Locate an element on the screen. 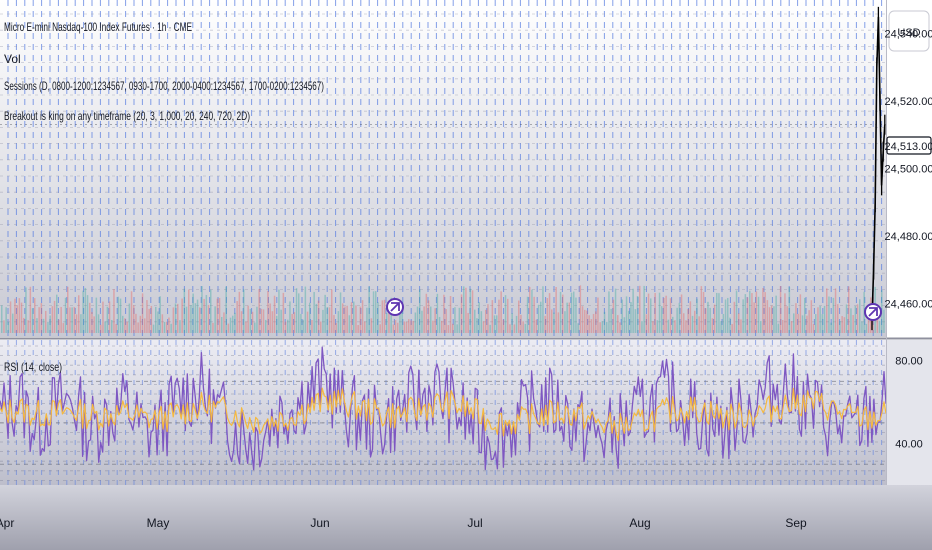 This screenshot has width=932, height=550. volume-legend: Vol is located at coordinates (12, 59).